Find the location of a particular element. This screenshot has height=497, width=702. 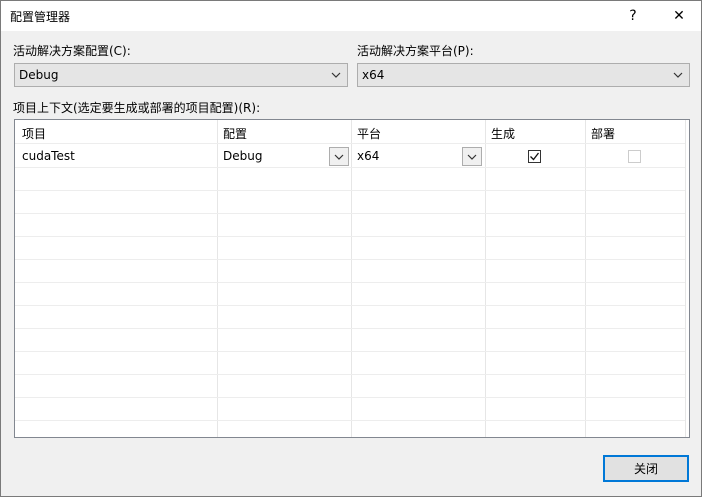

solution-config-label: 活动解决方案配置(C): is located at coordinates (72, 51).